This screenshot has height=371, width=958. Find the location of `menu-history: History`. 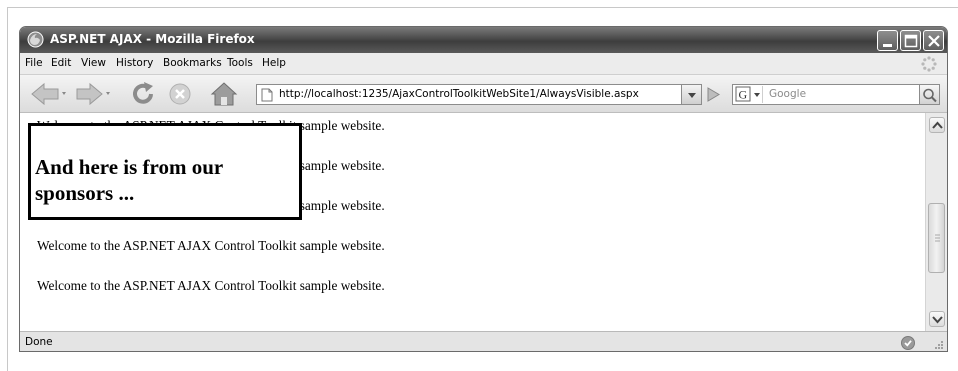

menu-history: History is located at coordinates (134, 63).